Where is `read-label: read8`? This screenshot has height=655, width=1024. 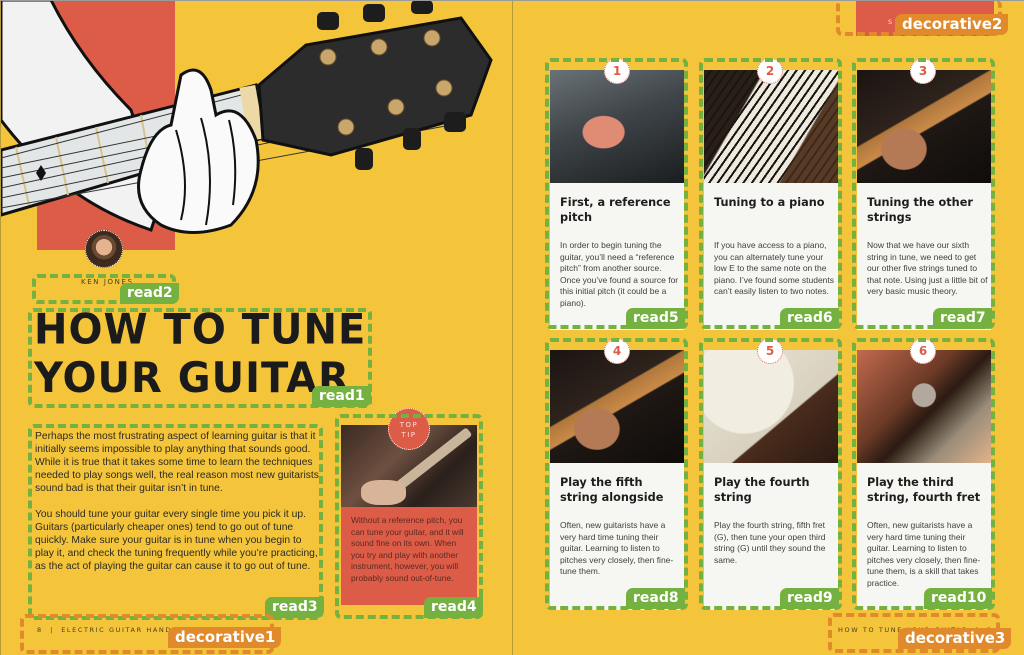 read-label: read8 is located at coordinates (655, 598).